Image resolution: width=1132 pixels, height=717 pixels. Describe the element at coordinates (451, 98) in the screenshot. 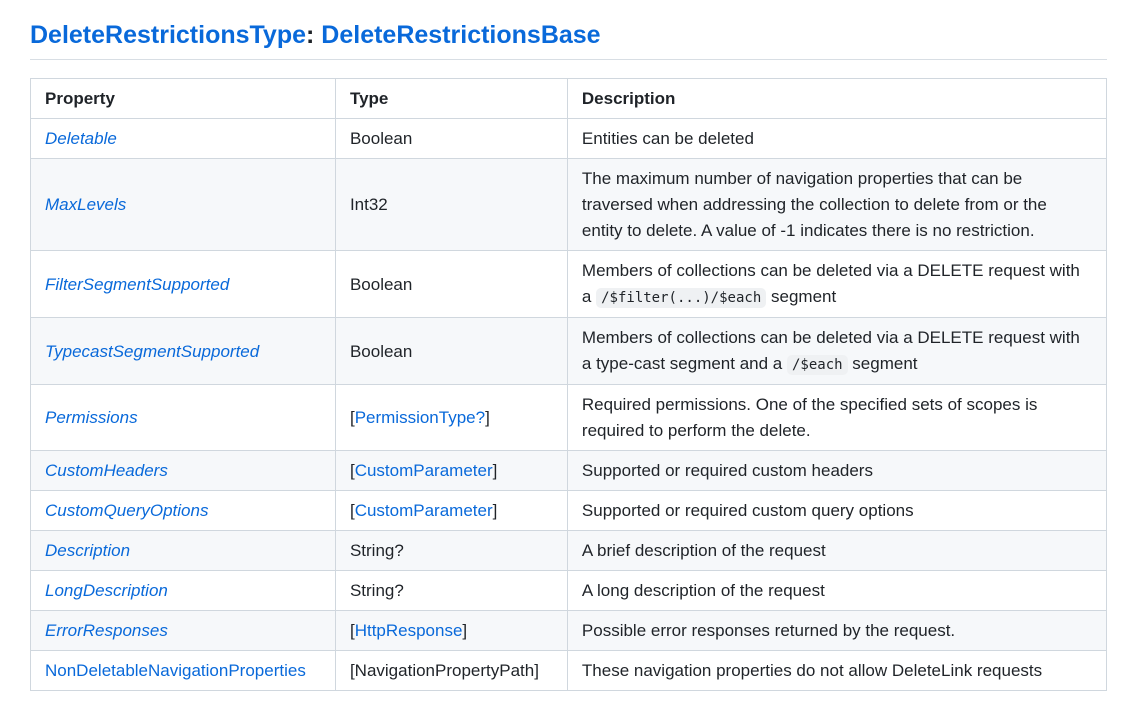

I see `column-header-type: Type` at that location.